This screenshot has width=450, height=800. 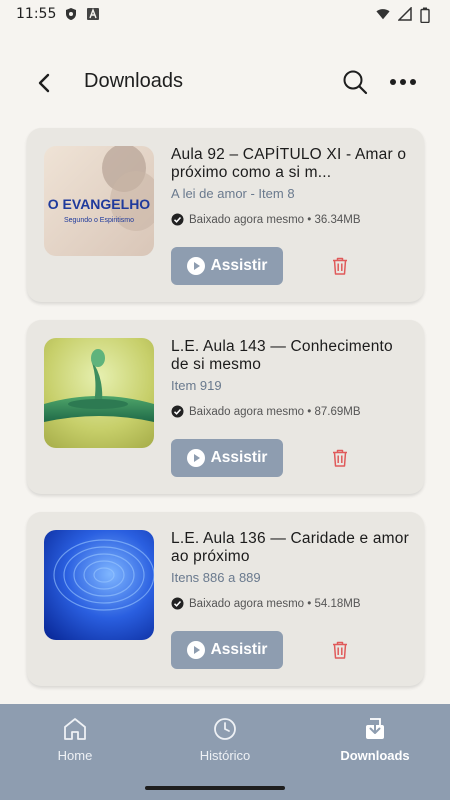 I want to click on download-status: Baixado agora mesmo • 36.34MB, so click(x=266, y=219).